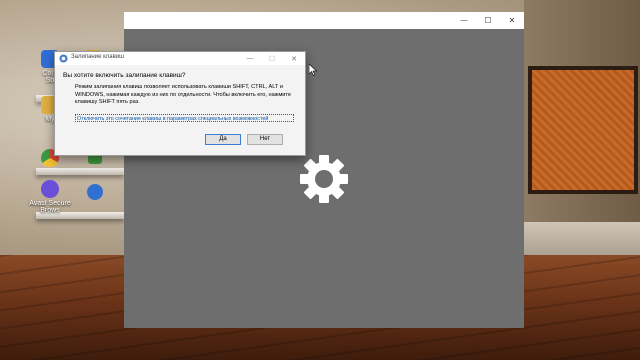 This screenshot has width=640, height=360. Describe the element at coordinates (50, 189) in the screenshot. I see `avast-browser-icon` at that location.